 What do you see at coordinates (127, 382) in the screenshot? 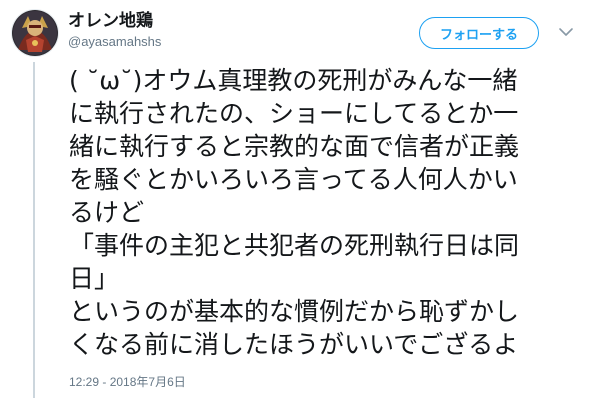
I see `tweet-timestamp: 12:29 - 2018年7月6日` at bounding box center [127, 382].